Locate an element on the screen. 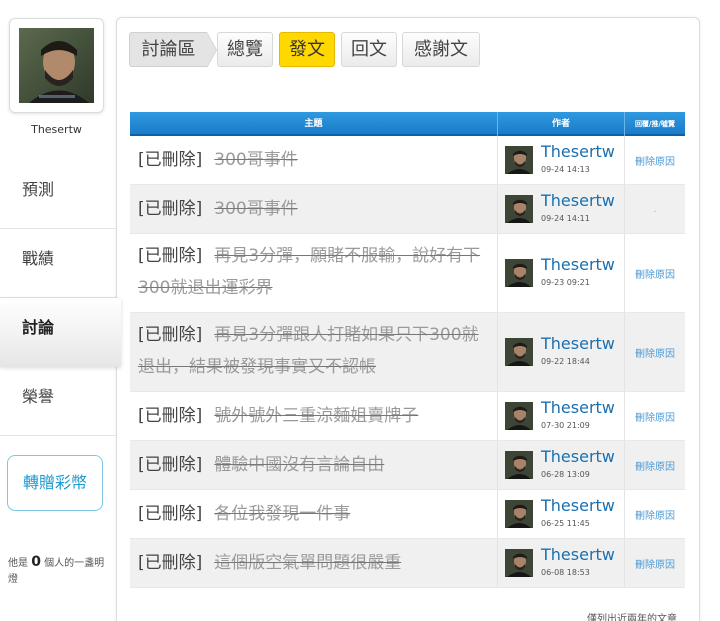 This screenshot has width=720, height=621. post-title: 體驗中國沒有言論自由 is located at coordinates (299, 465).